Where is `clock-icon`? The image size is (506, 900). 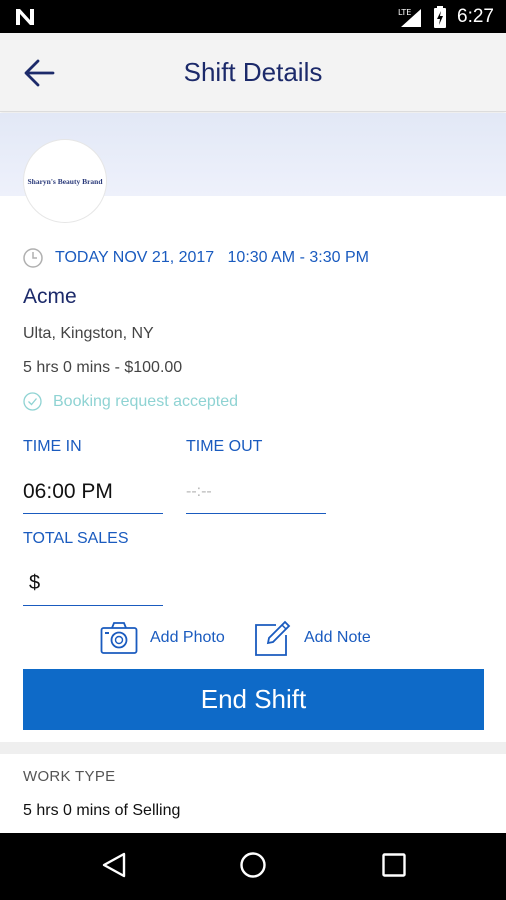 clock-icon is located at coordinates (33, 258).